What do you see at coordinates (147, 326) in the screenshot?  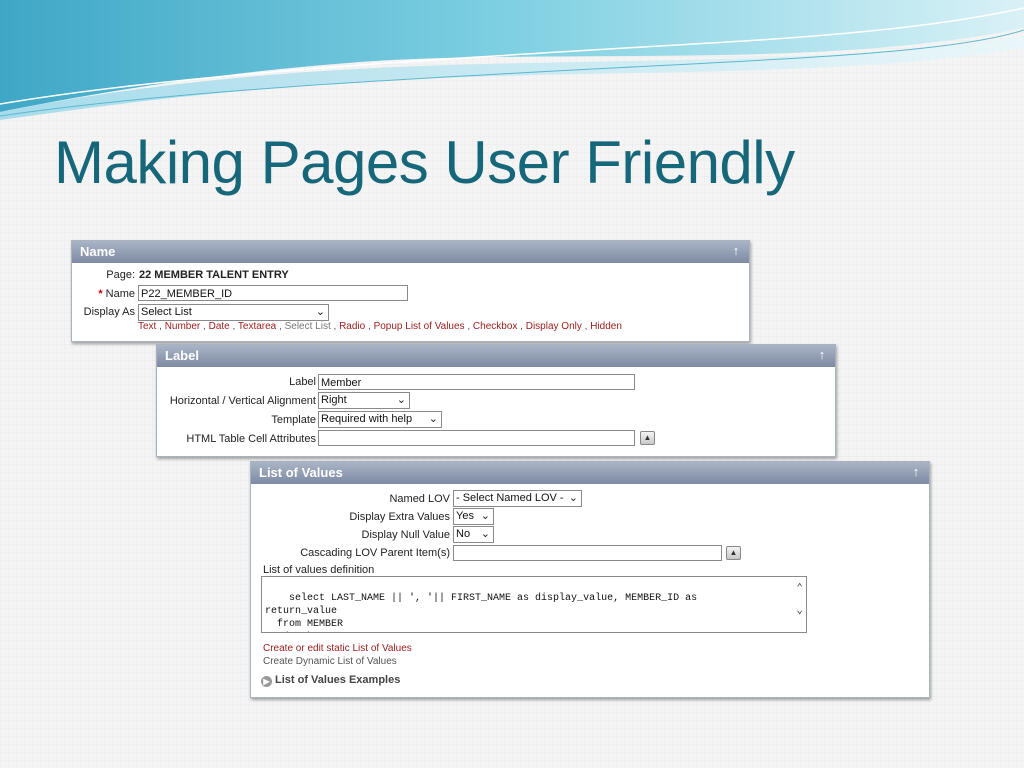 I see `shortcut-text: Text` at bounding box center [147, 326].